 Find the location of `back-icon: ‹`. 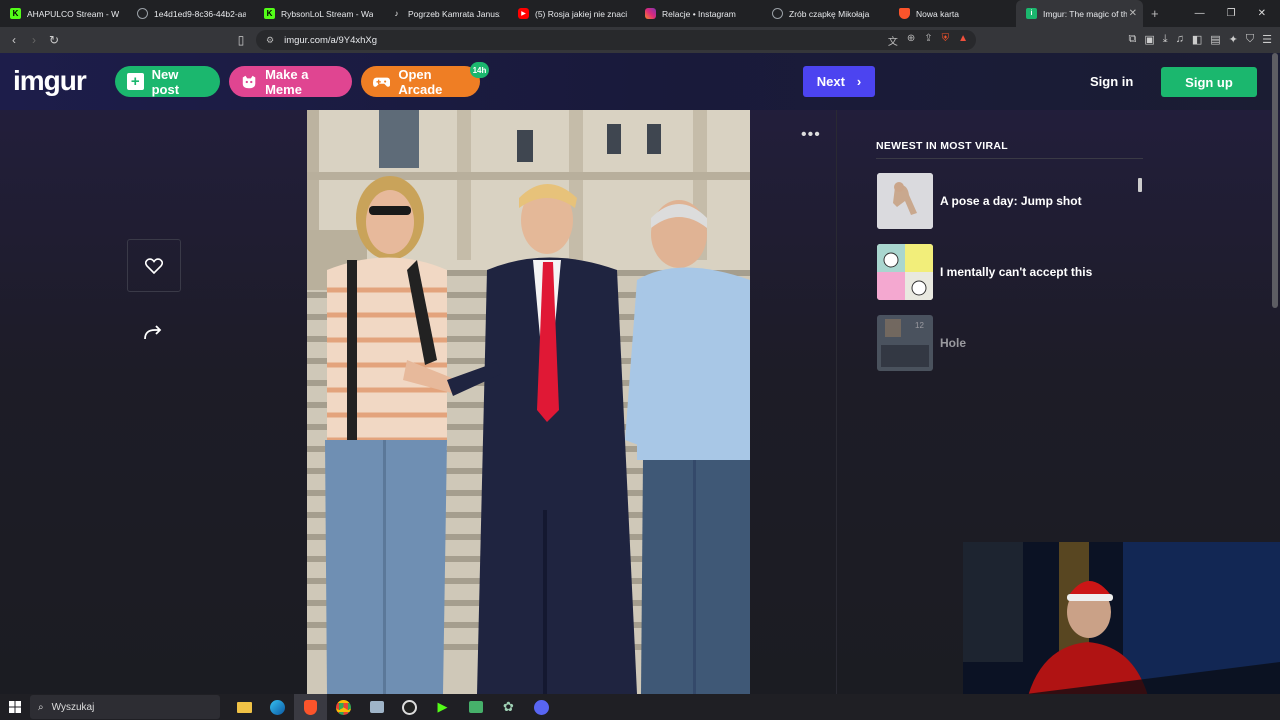

back-icon: ‹ is located at coordinates (14, 40).